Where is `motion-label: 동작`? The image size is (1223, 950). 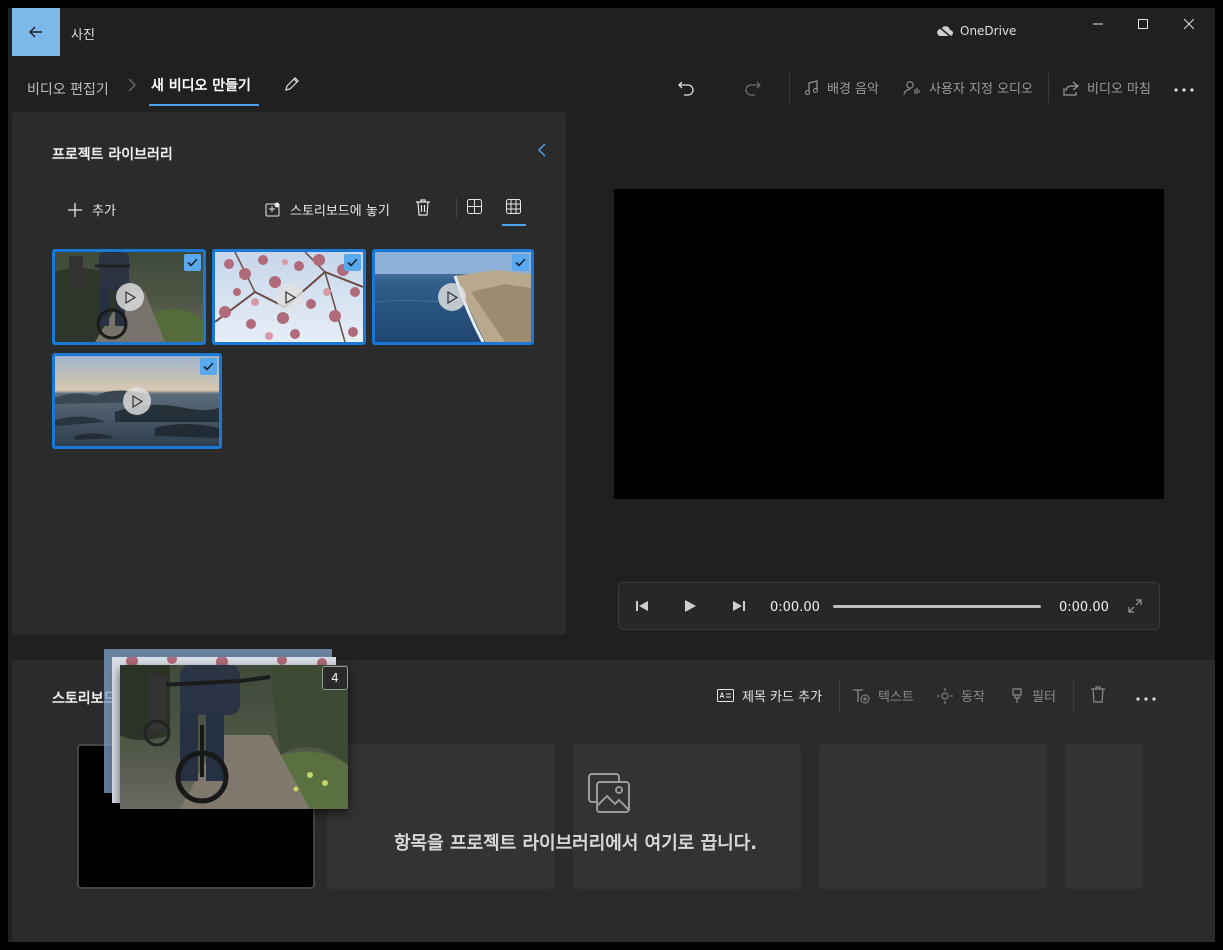 motion-label: 동작 is located at coordinates (973, 697).